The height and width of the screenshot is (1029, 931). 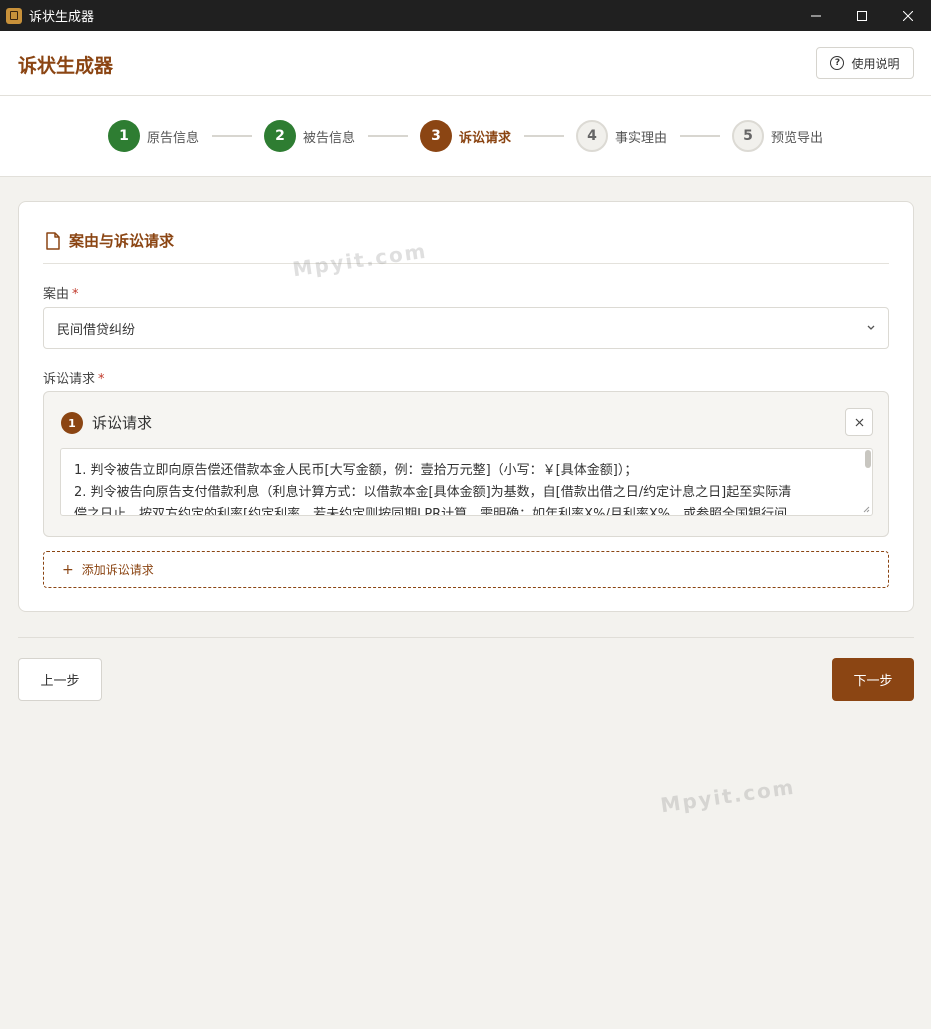 I want to click on section-divider, so click(x=466, y=263).